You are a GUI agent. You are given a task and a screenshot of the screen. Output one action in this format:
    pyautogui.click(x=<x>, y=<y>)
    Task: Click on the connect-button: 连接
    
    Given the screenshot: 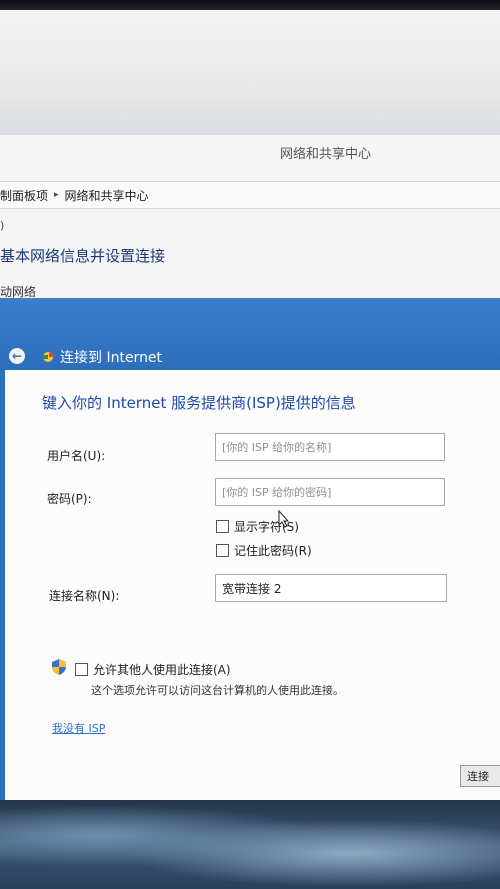 What is the action you would take?
    pyautogui.click(x=480, y=776)
    